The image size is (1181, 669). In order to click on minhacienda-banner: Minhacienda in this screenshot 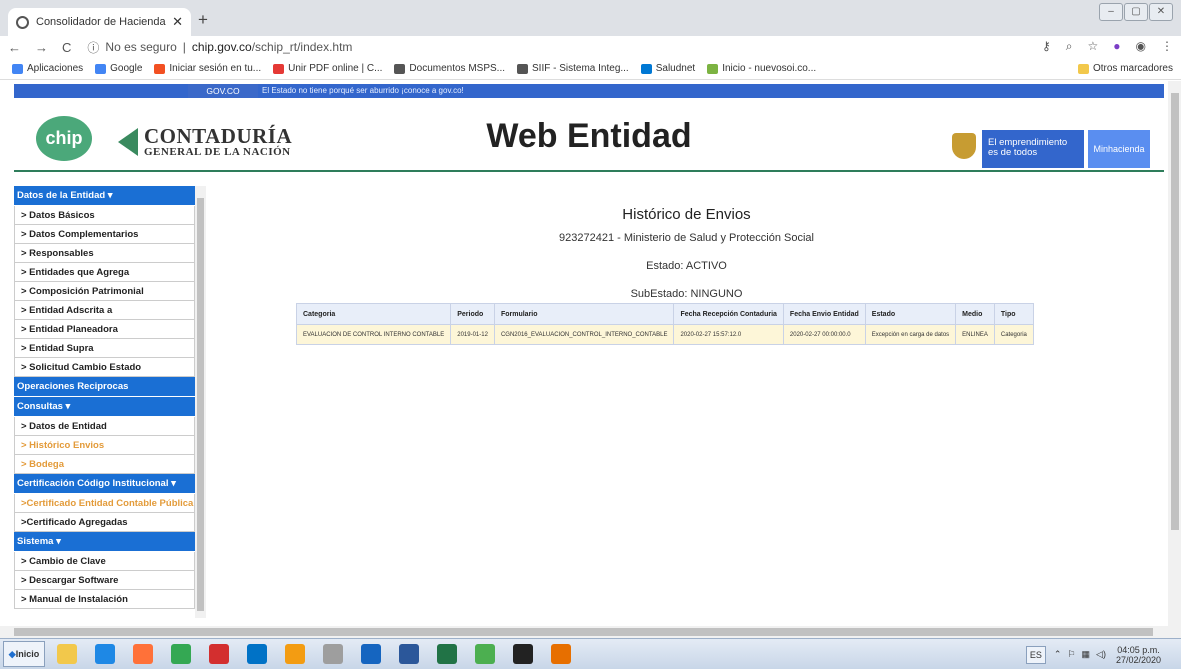, I will do `click(1119, 149)`.